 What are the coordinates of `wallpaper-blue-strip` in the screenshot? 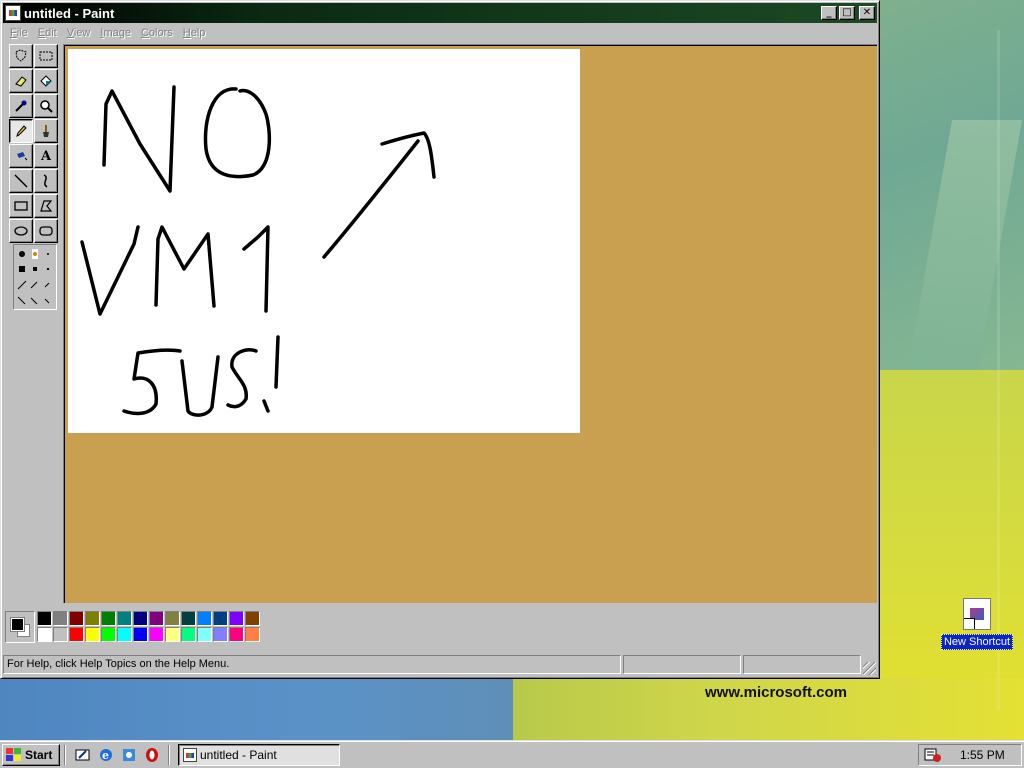 It's located at (256, 709).